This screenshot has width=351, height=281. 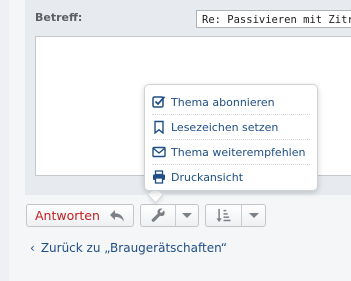 I want to click on sort-button, so click(x=235, y=215).